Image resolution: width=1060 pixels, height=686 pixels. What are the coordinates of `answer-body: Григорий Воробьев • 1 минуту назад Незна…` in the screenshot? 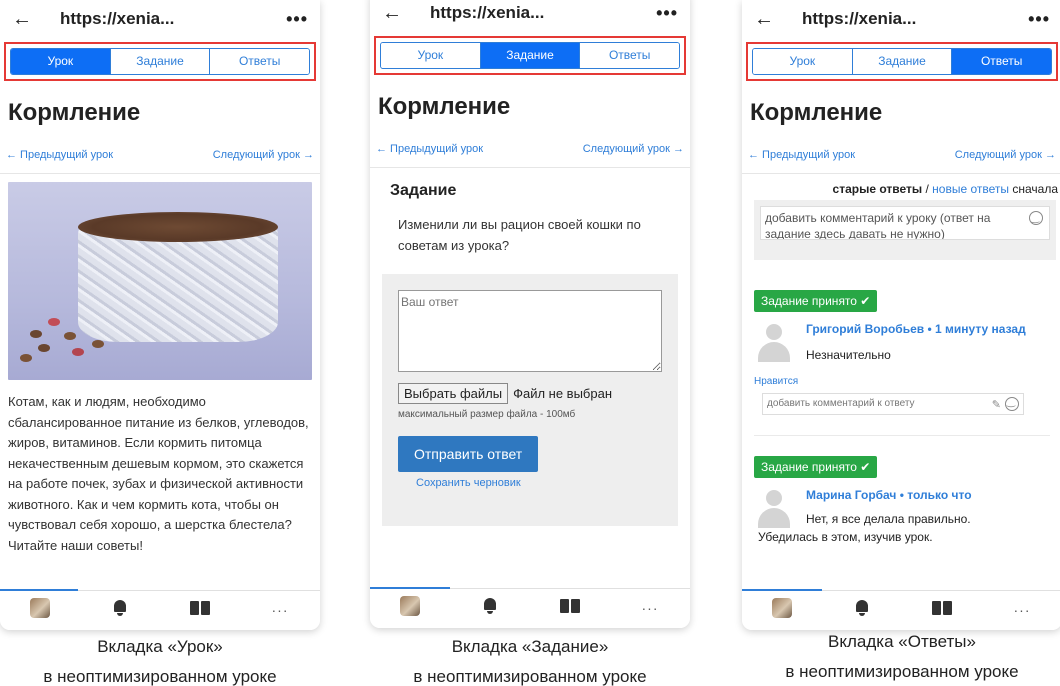 It's located at (902, 342).